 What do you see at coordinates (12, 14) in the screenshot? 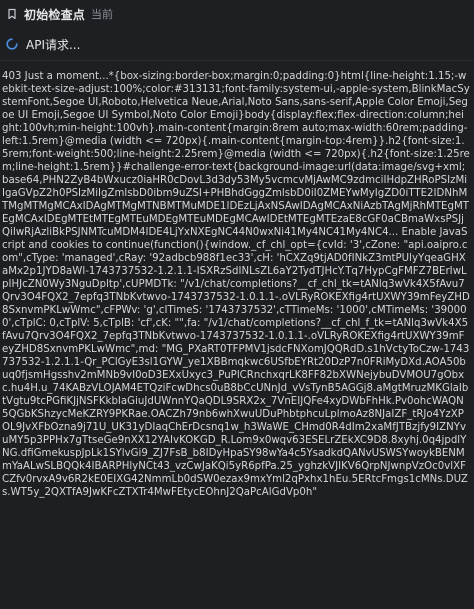
I see `bookmark-icon` at bounding box center [12, 14].